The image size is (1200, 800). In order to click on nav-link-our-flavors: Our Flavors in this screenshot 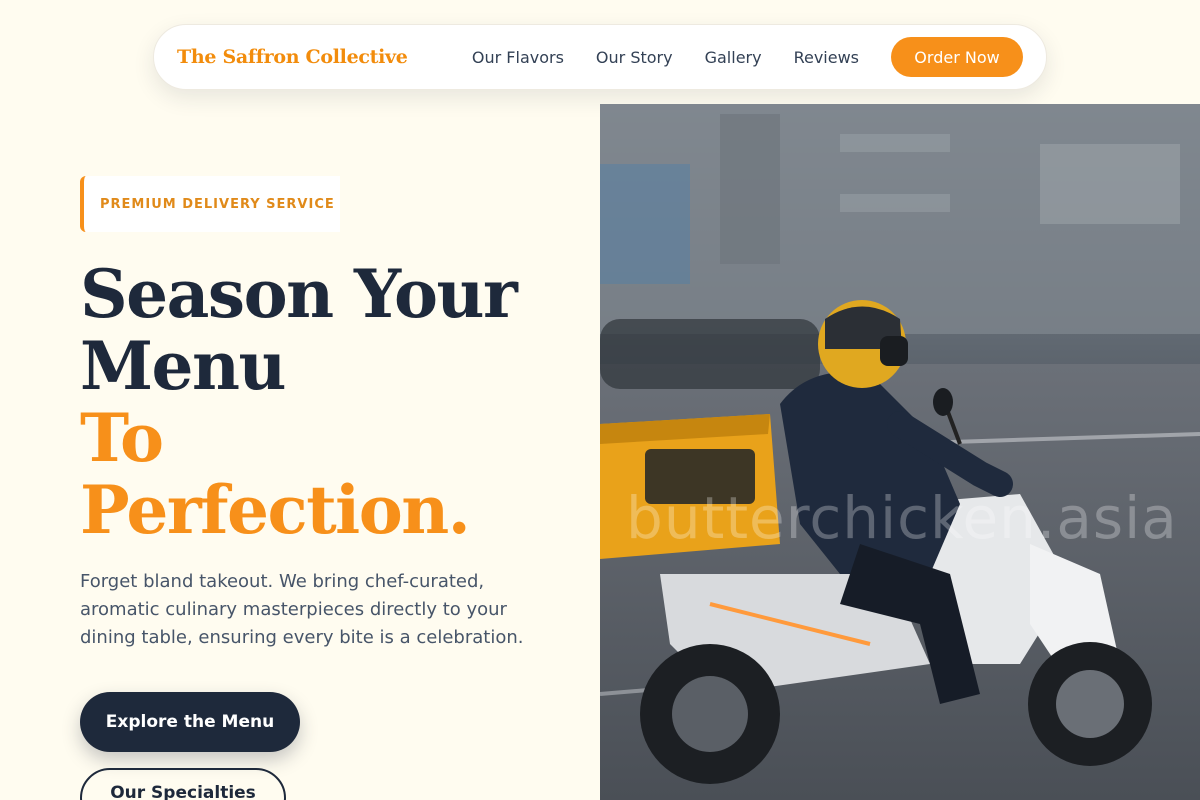, I will do `click(518, 57)`.